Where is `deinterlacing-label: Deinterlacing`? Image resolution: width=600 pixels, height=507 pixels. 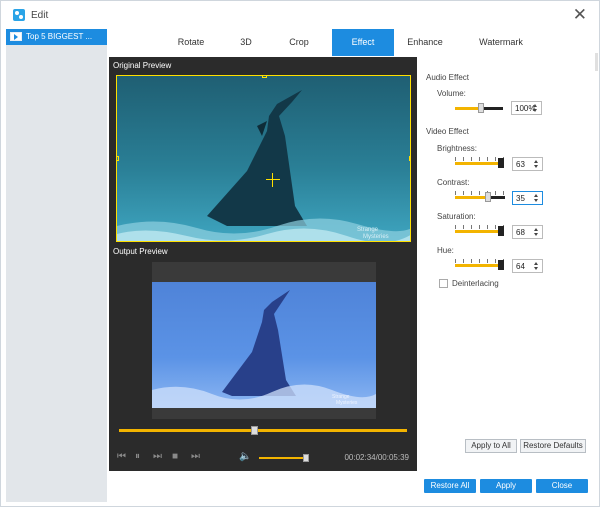
deinterlacing-label: Deinterlacing is located at coordinates (475, 283).